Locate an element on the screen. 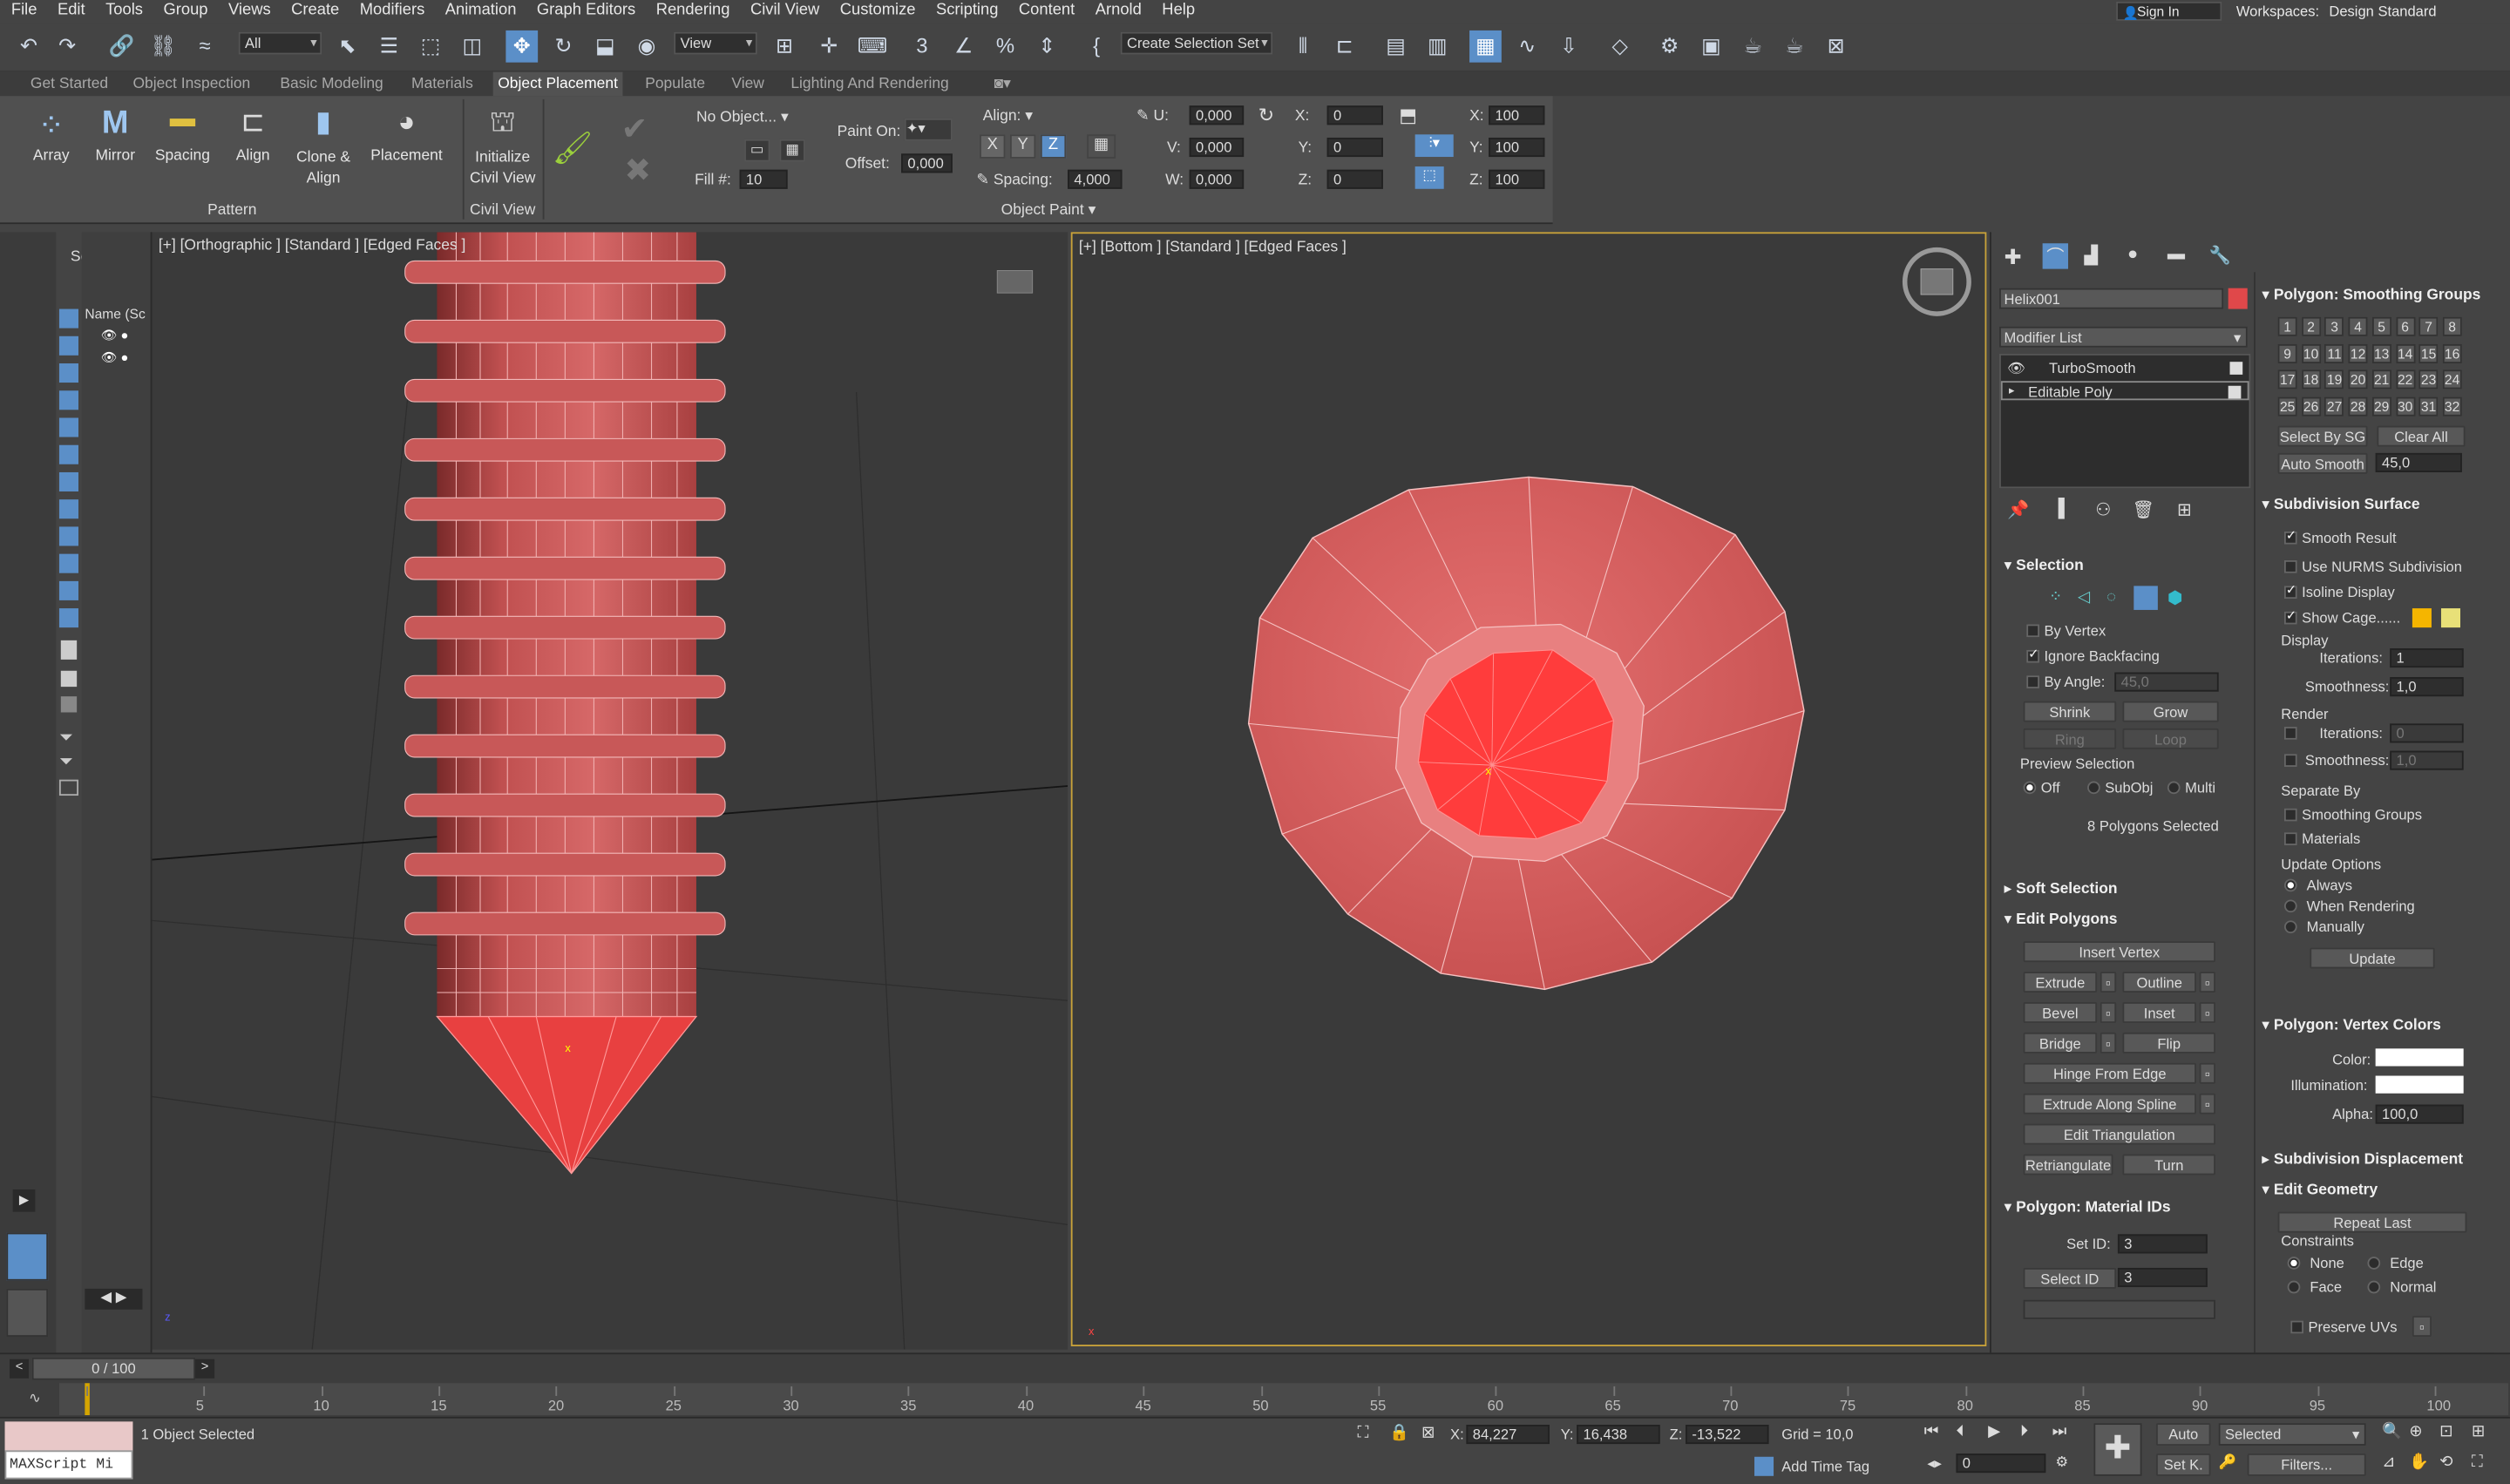 The width and height of the screenshot is (2510, 1484). preserve-uvs-settings-button: ▫ is located at coordinates (2422, 1326).